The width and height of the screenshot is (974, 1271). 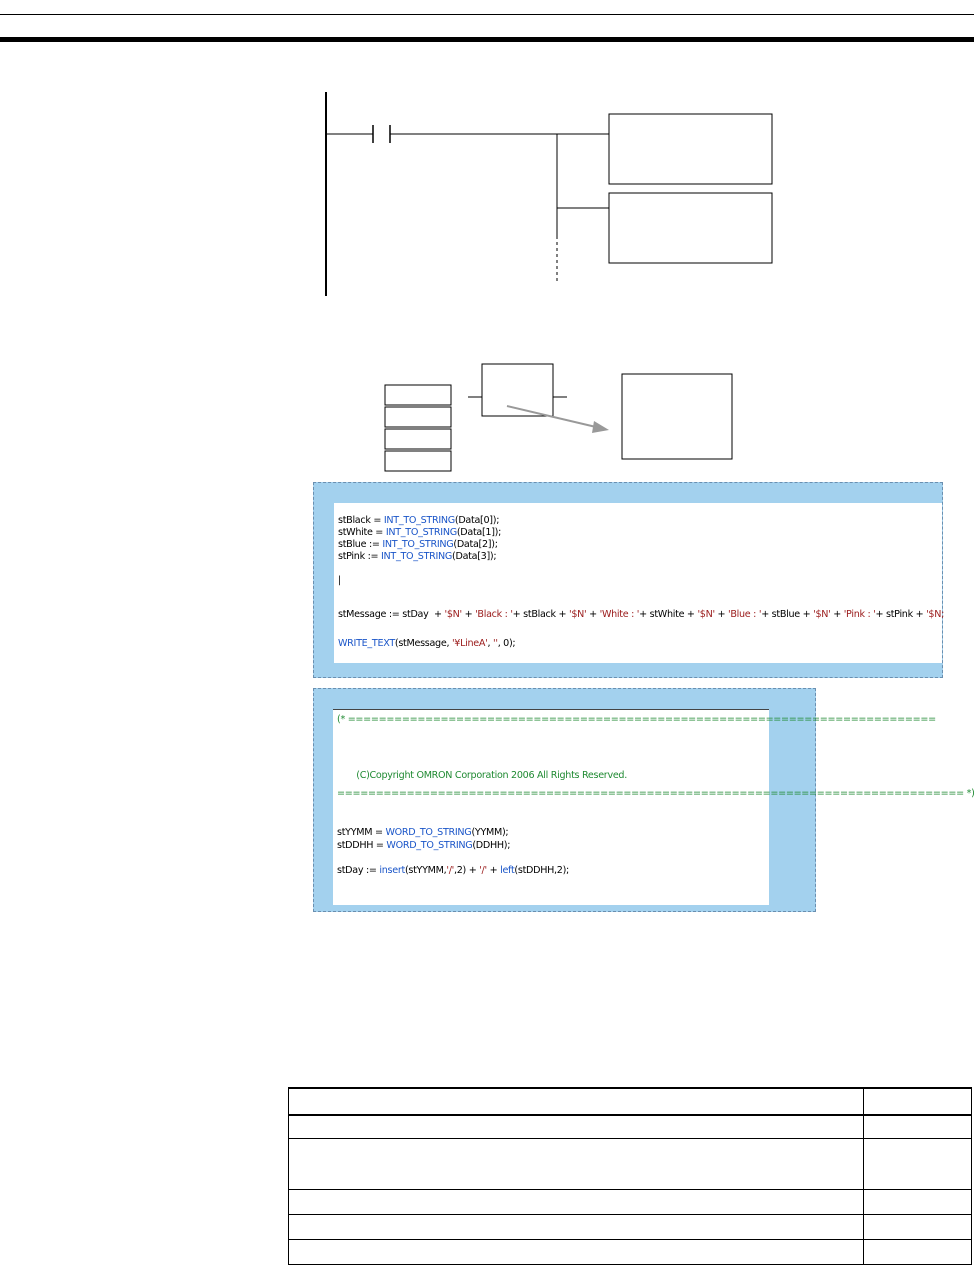 I want to click on code-line: stPink := INT_TO_STRING(Data[3]);, so click(x=417, y=557).